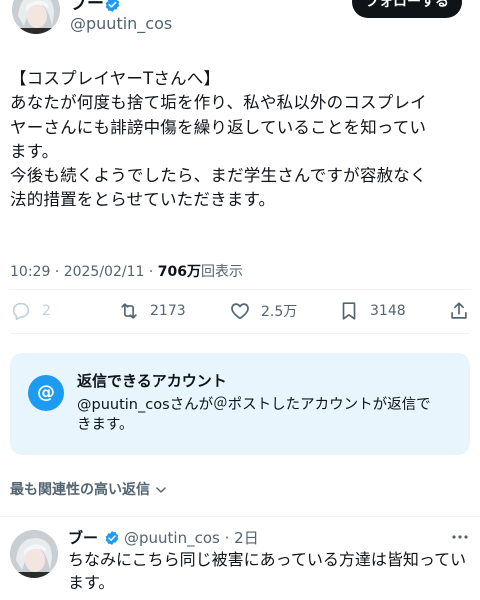 This screenshot has height=600, width=480. I want to click on tweet-line: ます。, so click(34, 151).